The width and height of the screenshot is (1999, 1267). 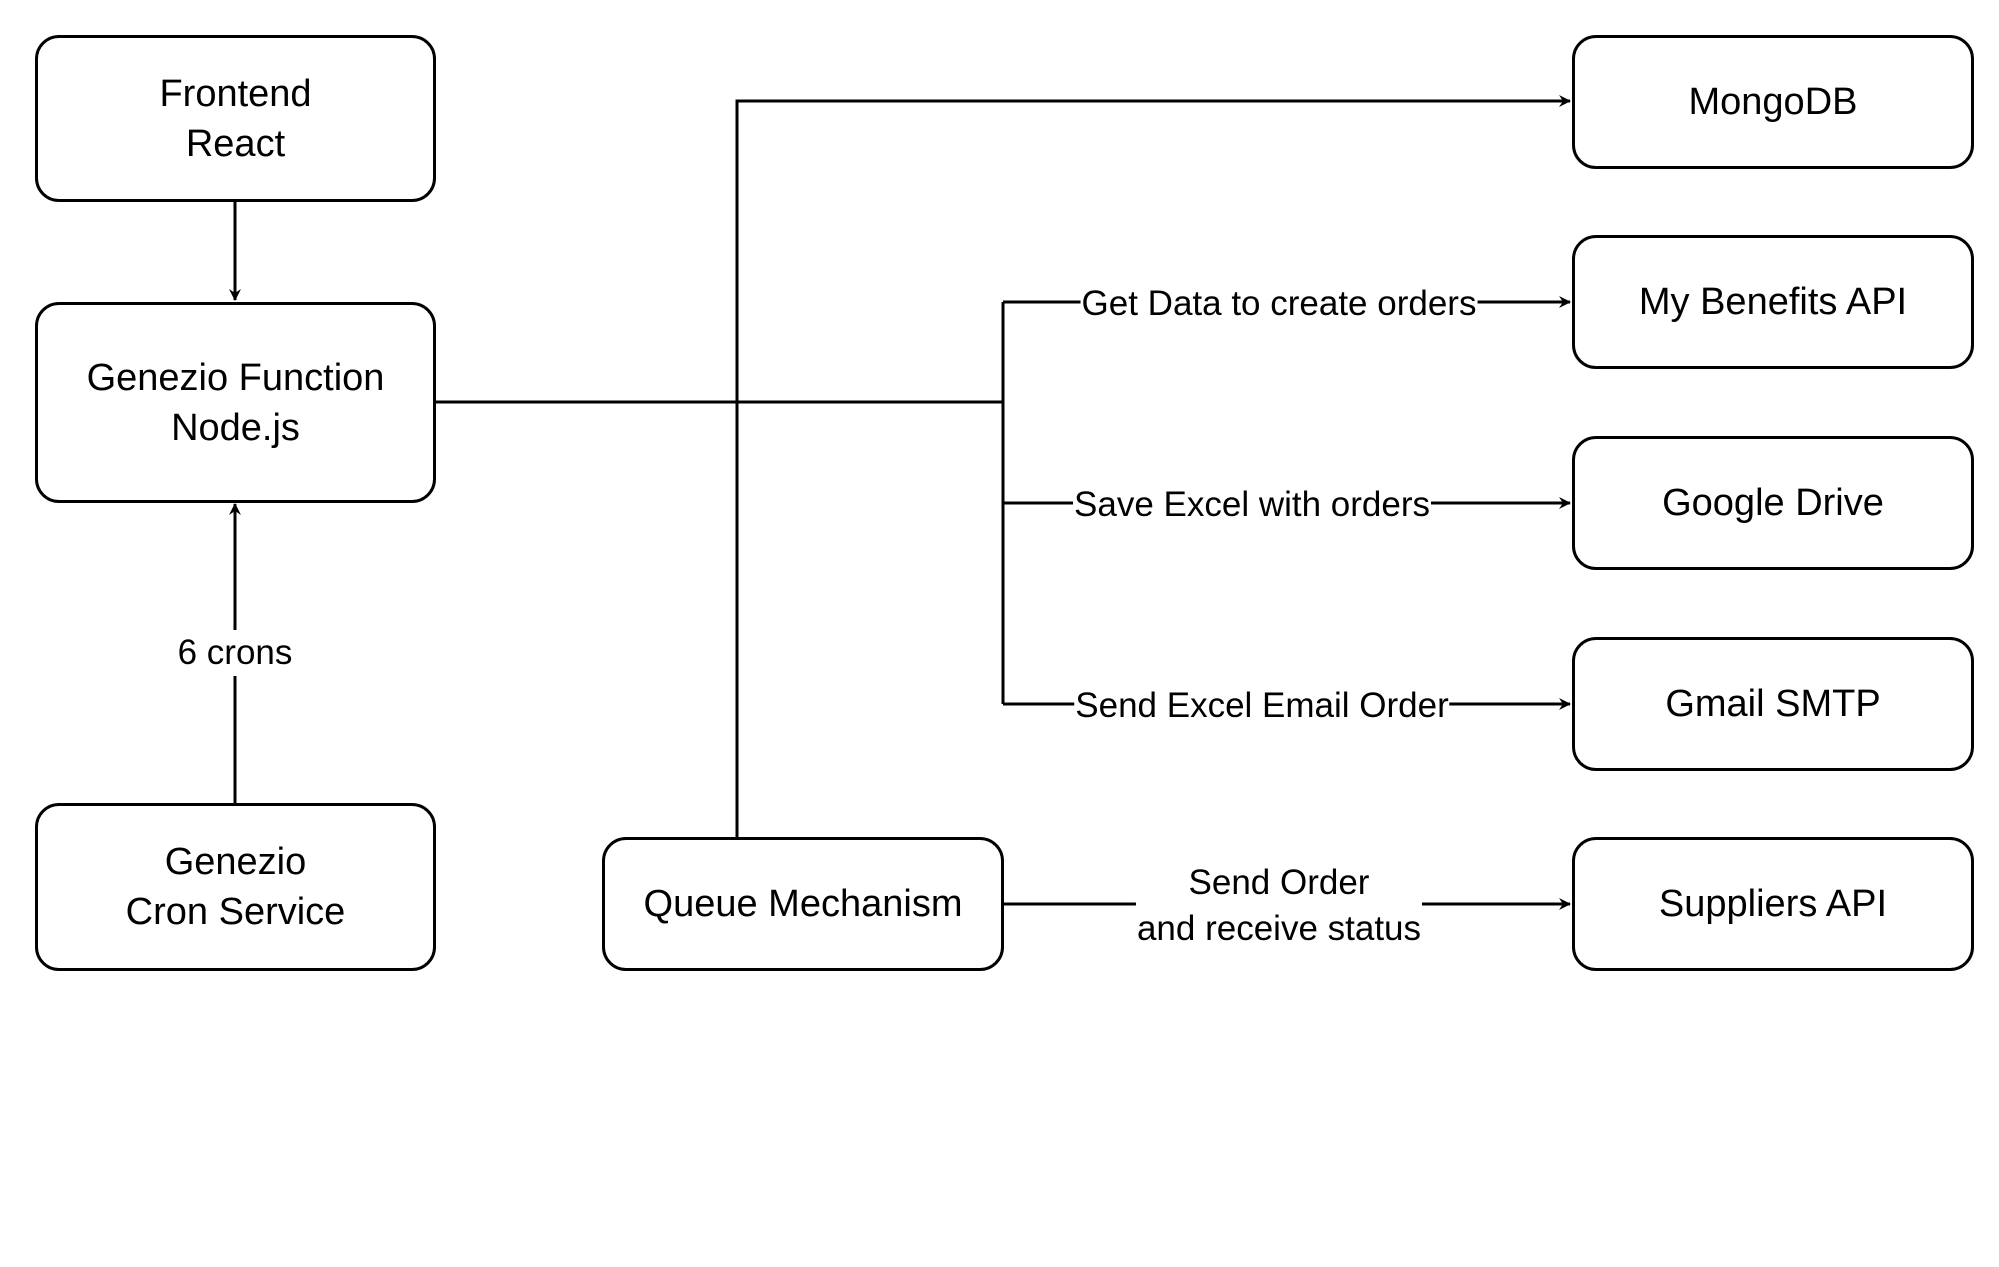 What do you see at coordinates (1773, 302) in the screenshot?
I see `node-my-benefits-api: My Benefits API` at bounding box center [1773, 302].